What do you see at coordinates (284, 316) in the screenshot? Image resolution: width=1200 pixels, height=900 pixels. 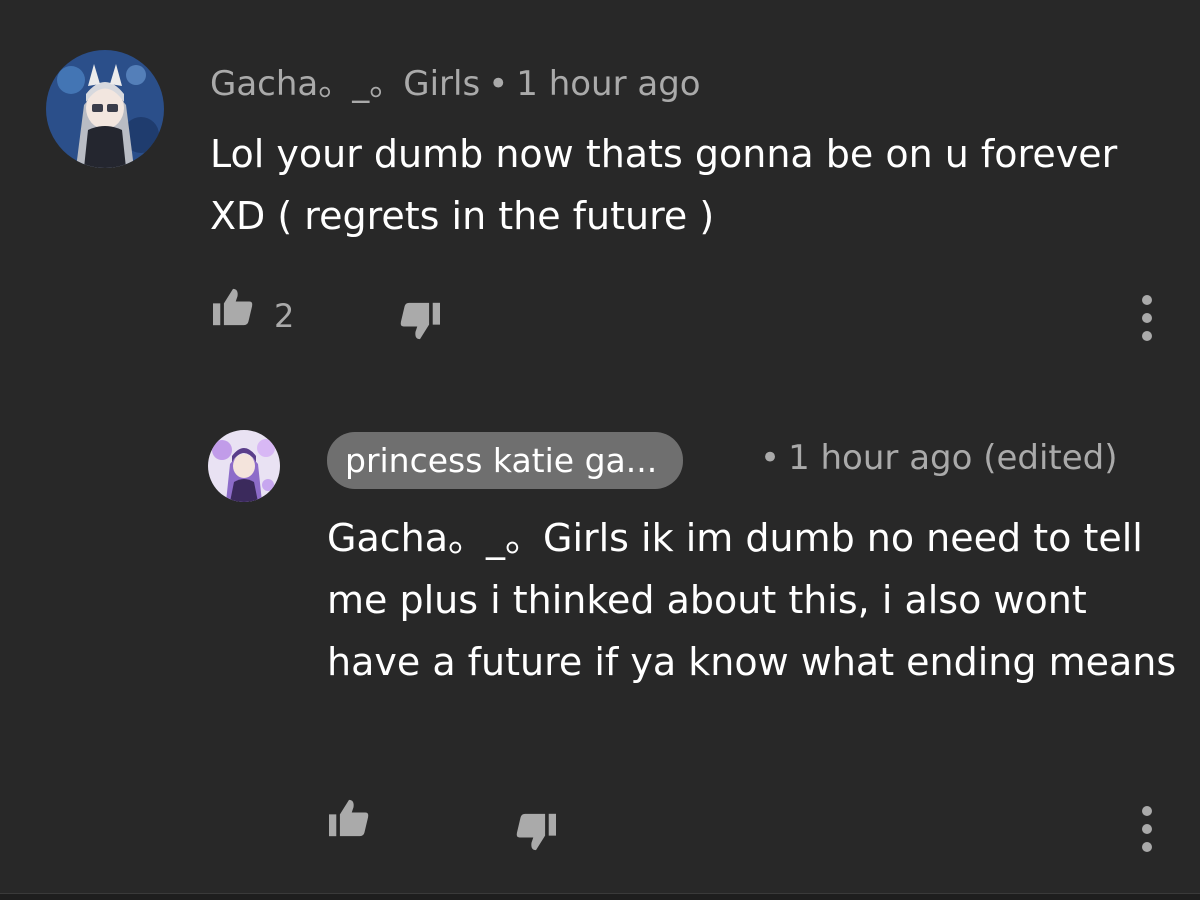 I see `like-count: 2` at bounding box center [284, 316].